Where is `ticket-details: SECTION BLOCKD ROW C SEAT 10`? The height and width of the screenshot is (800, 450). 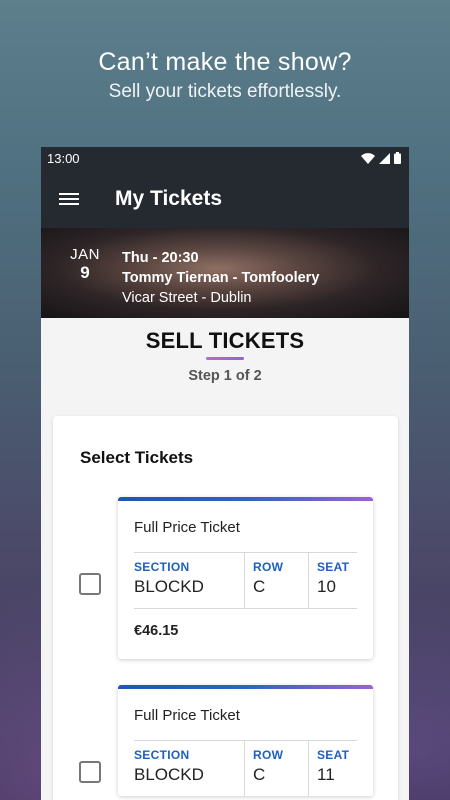
ticket-details: SECTION BLOCKD ROW C SEAT 10 is located at coordinates (245, 580).